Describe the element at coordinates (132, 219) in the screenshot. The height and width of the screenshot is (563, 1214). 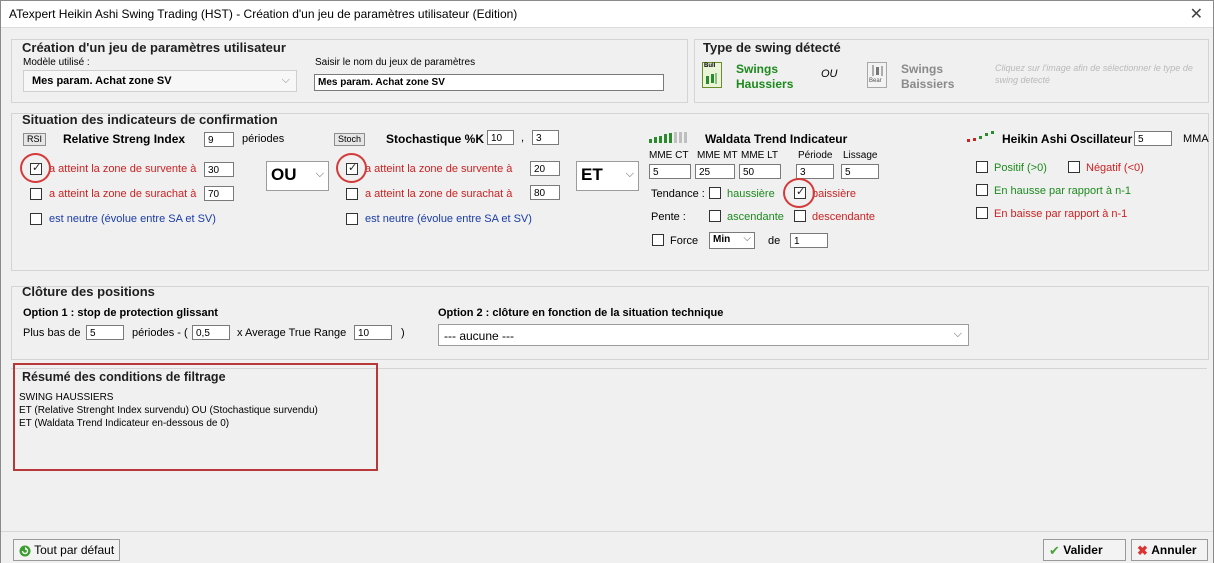
I see `rsi-neutral-label: est neutre (évolue entre SA et SV)` at that location.